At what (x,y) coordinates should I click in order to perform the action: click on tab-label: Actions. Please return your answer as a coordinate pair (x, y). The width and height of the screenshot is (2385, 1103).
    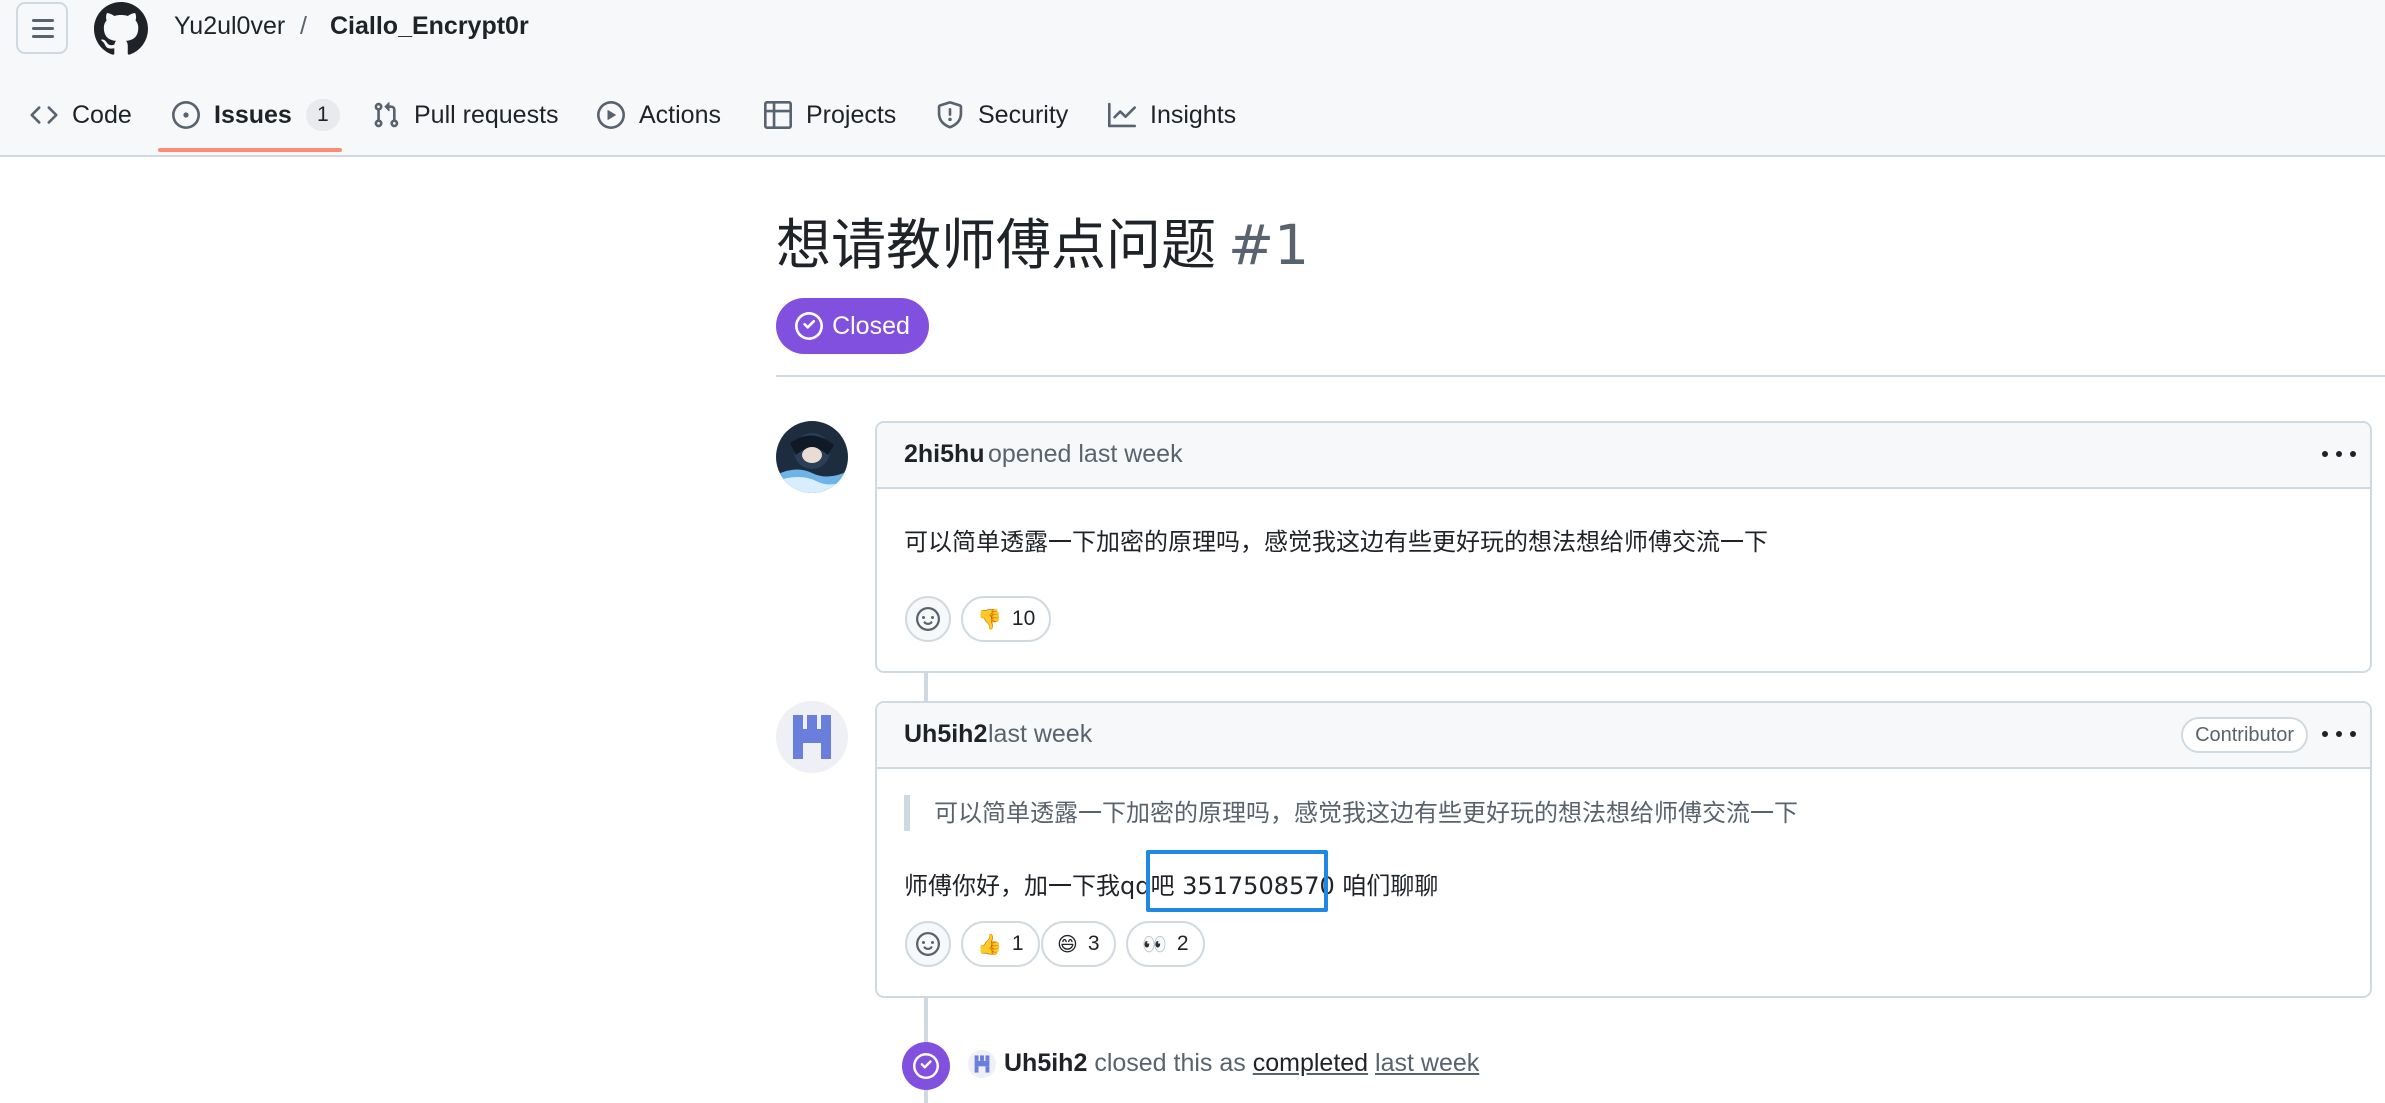
    Looking at the image, I should click on (680, 114).